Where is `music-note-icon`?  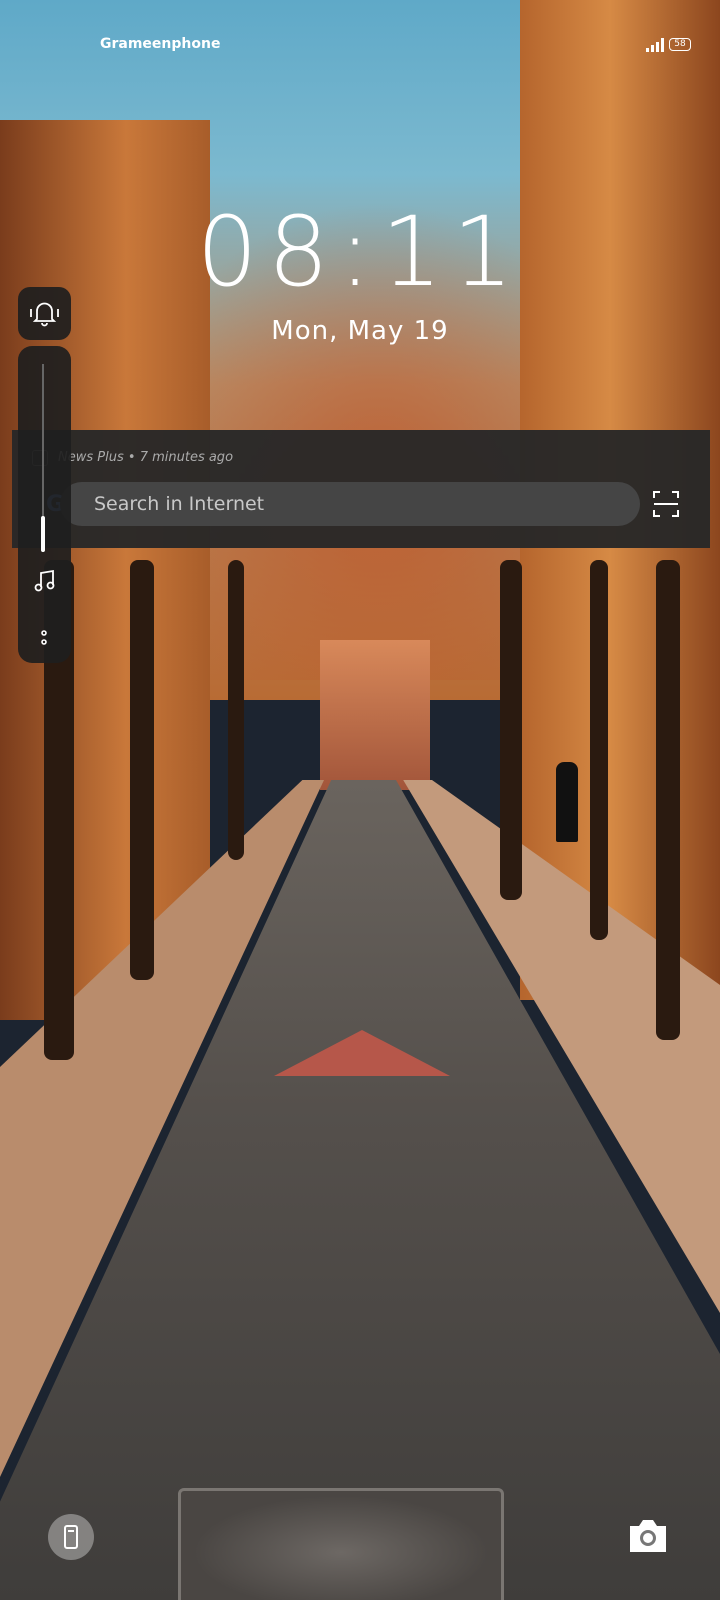
music-note-icon is located at coordinates (45, 581).